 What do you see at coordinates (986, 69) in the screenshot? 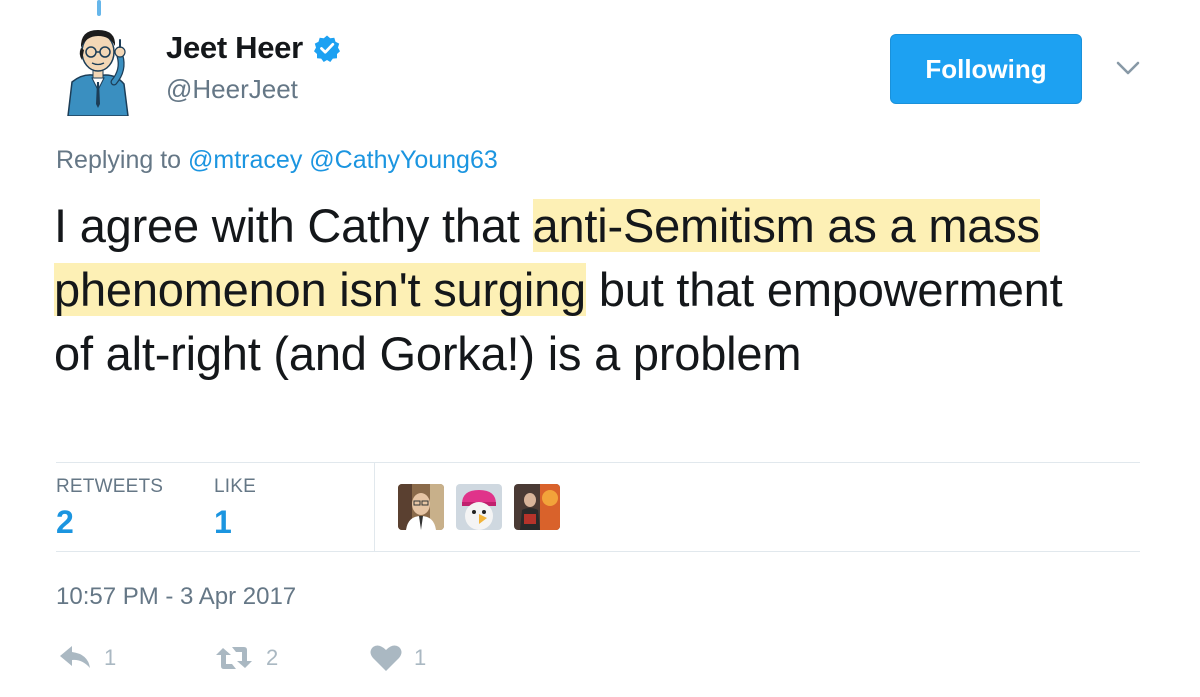
I see `following-button: Following` at bounding box center [986, 69].